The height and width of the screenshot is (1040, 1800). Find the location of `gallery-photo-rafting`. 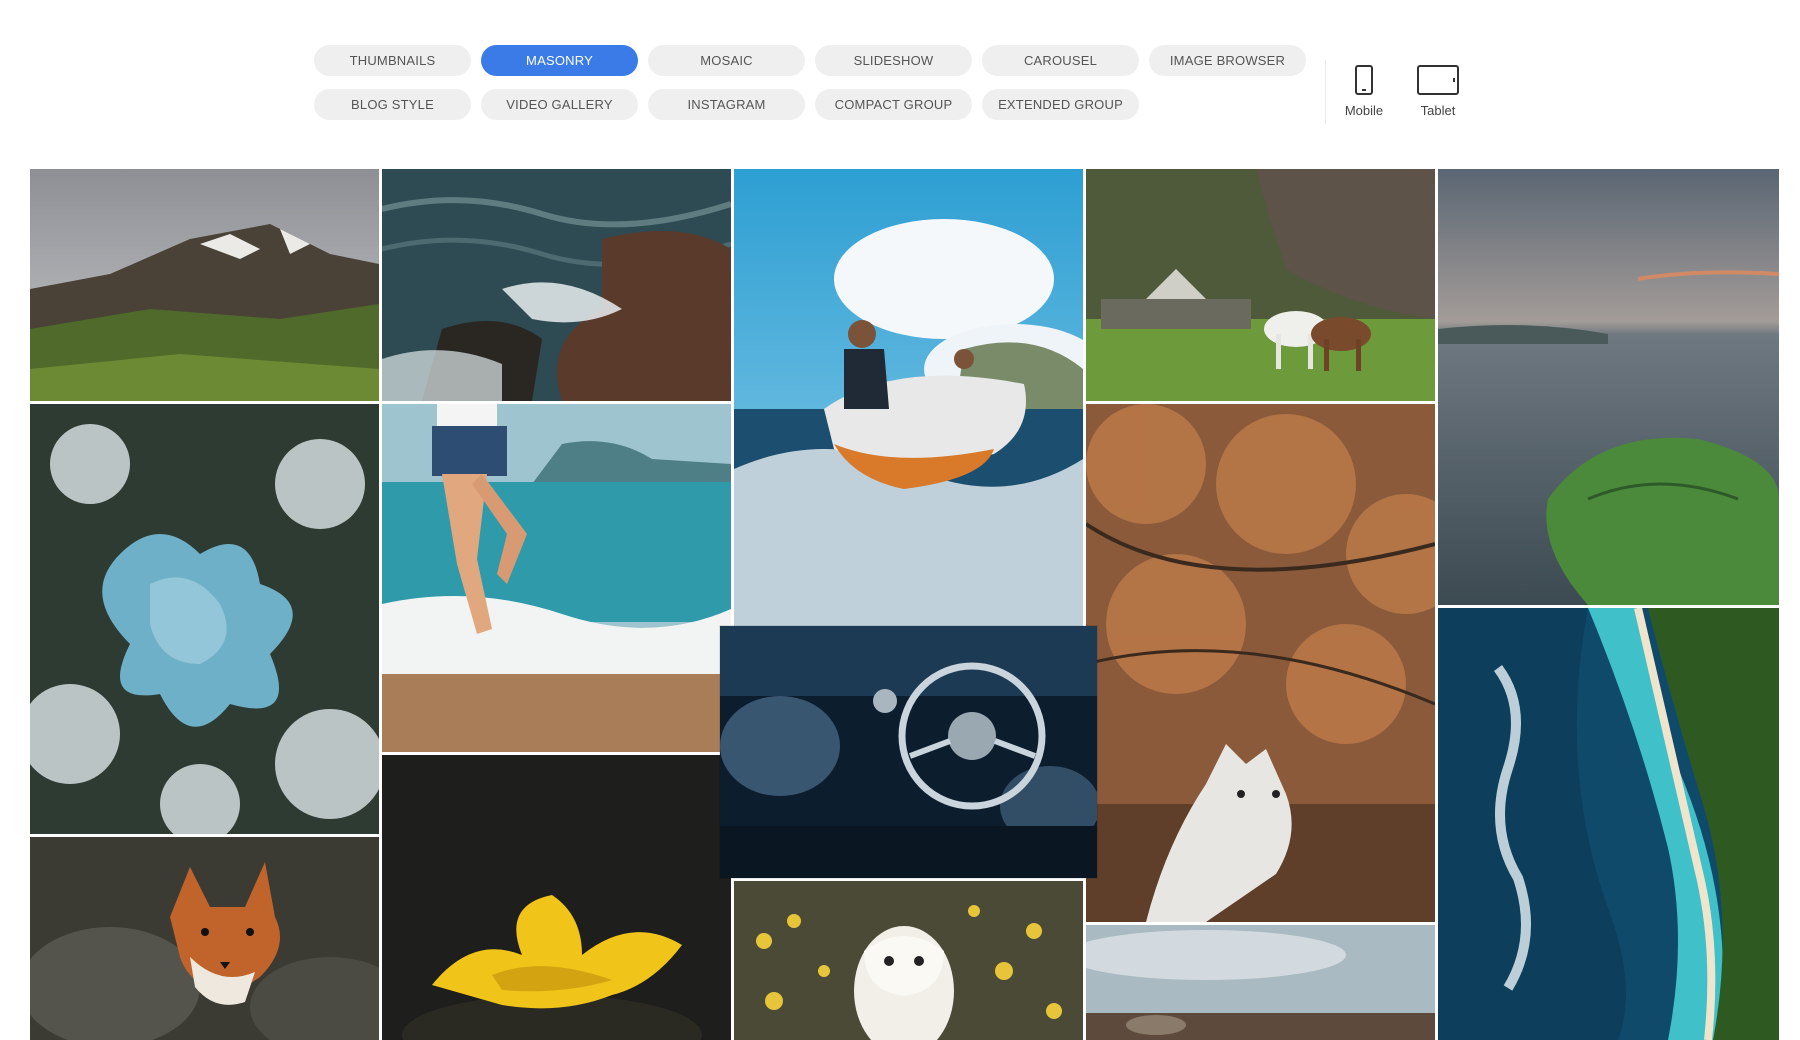

gallery-photo-rafting is located at coordinates (908, 399).